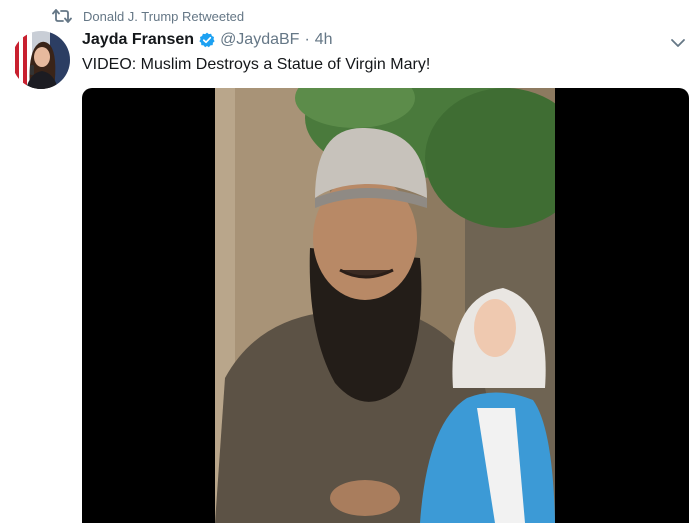 The image size is (697, 523). What do you see at coordinates (678, 43) in the screenshot?
I see `chevron-down-icon` at bounding box center [678, 43].